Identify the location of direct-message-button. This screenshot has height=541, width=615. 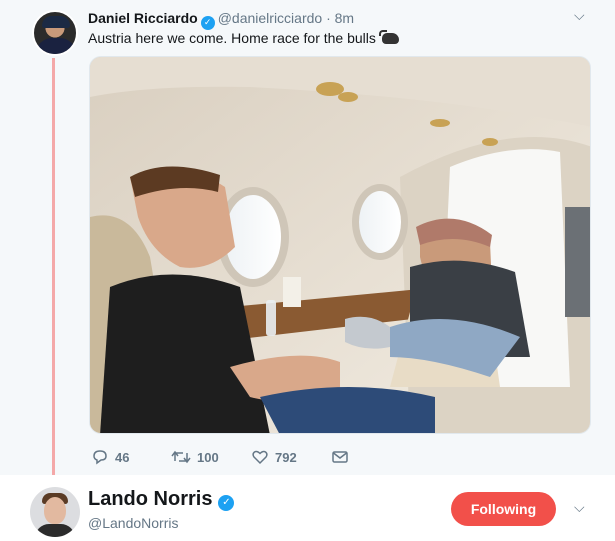
(340, 457).